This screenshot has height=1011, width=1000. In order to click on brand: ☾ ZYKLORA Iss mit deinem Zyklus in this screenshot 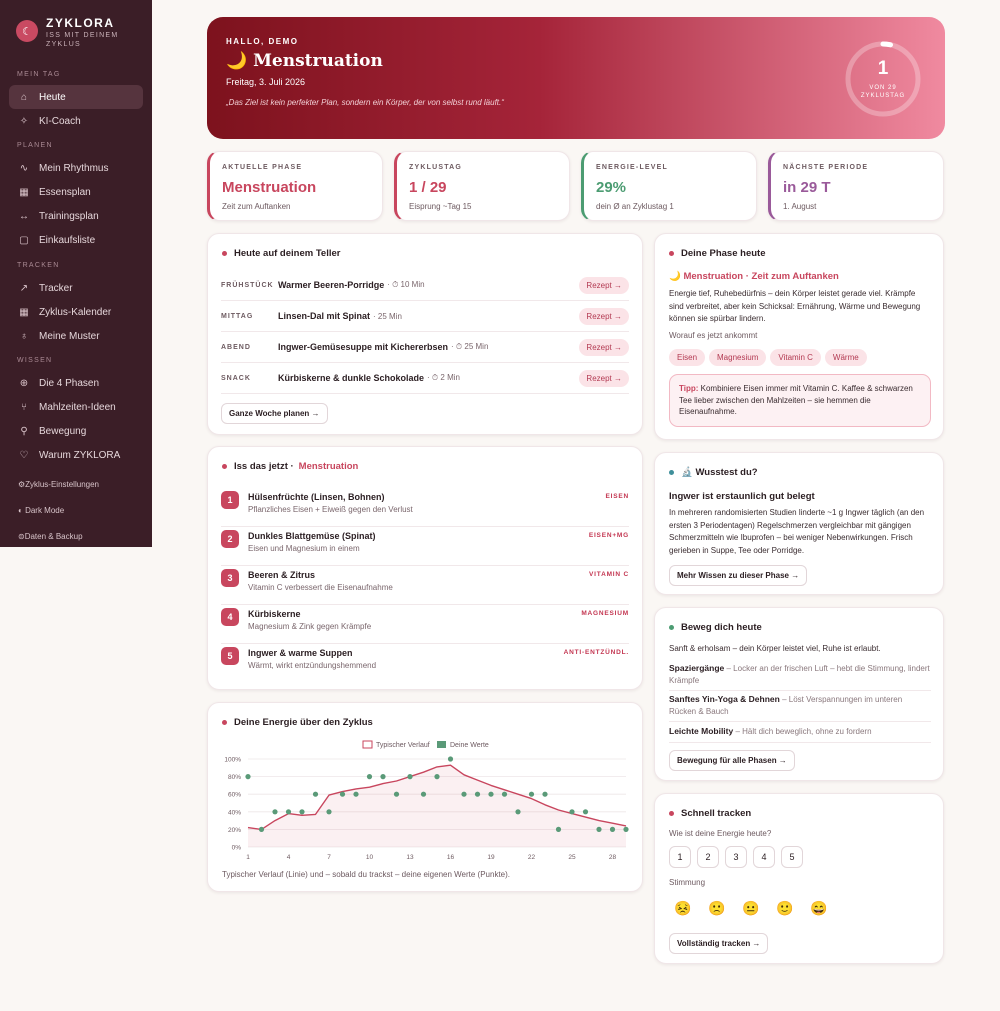, I will do `click(69, 32)`.